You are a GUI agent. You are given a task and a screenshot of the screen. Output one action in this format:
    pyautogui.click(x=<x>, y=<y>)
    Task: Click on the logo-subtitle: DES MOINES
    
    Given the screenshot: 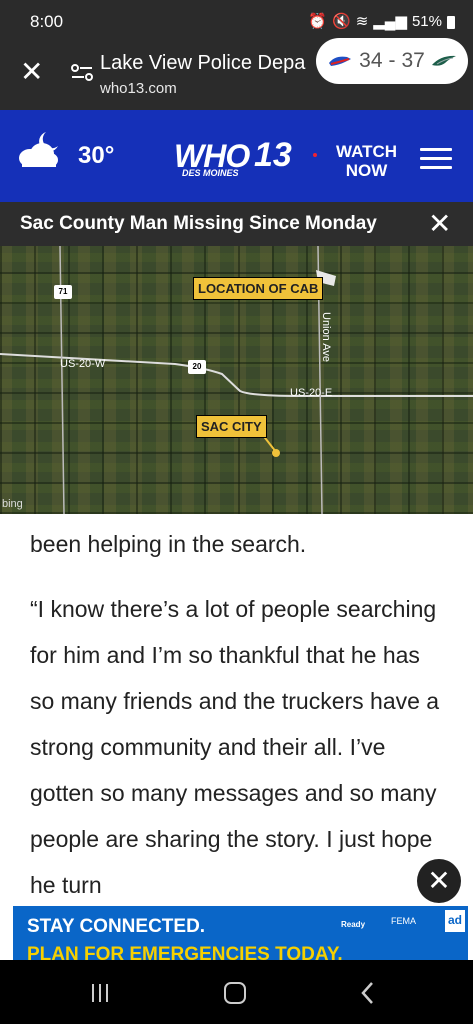 What is the action you would take?
    pyautogui.click(x=210, y=173)
    